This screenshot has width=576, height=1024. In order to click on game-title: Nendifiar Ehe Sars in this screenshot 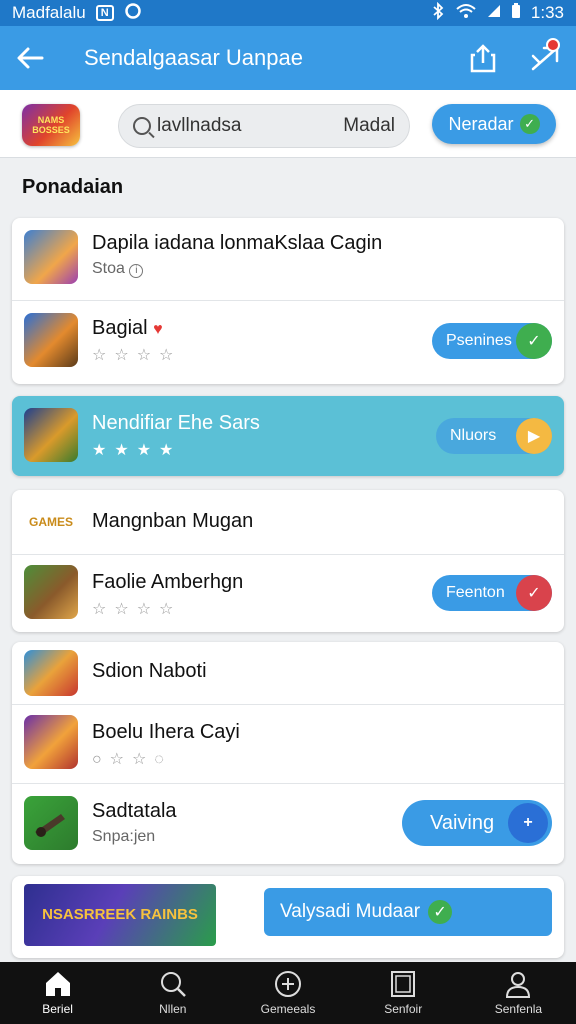, I will do `click(176, 423)`.